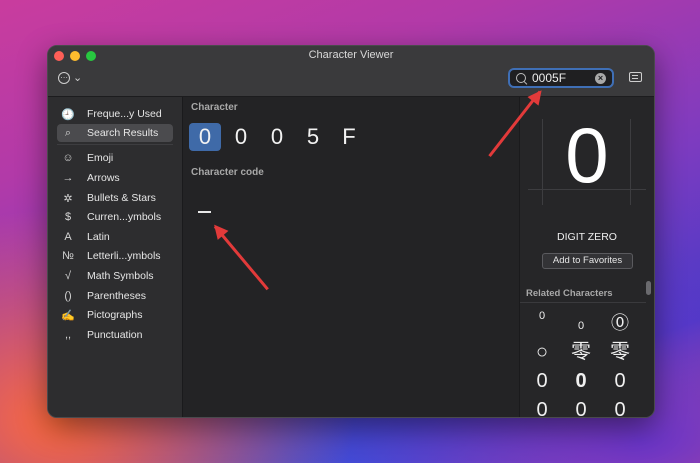  Describe the element at coordinates (68, 335) in the screenshot. I see `category-icon: ,,` at that location.